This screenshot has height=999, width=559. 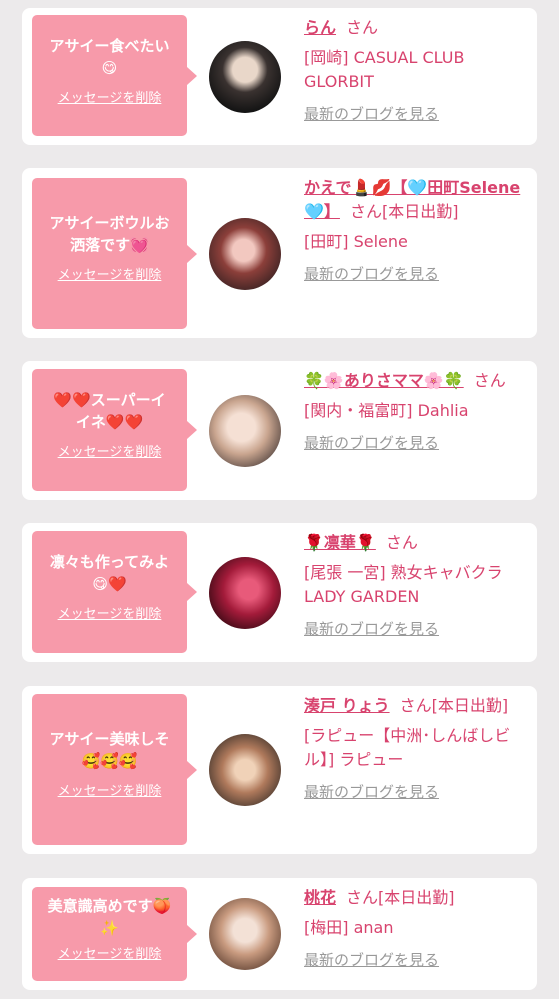 I want to click on sender-name-link: 🌹凛華🌹, so click(x=340, y=542).